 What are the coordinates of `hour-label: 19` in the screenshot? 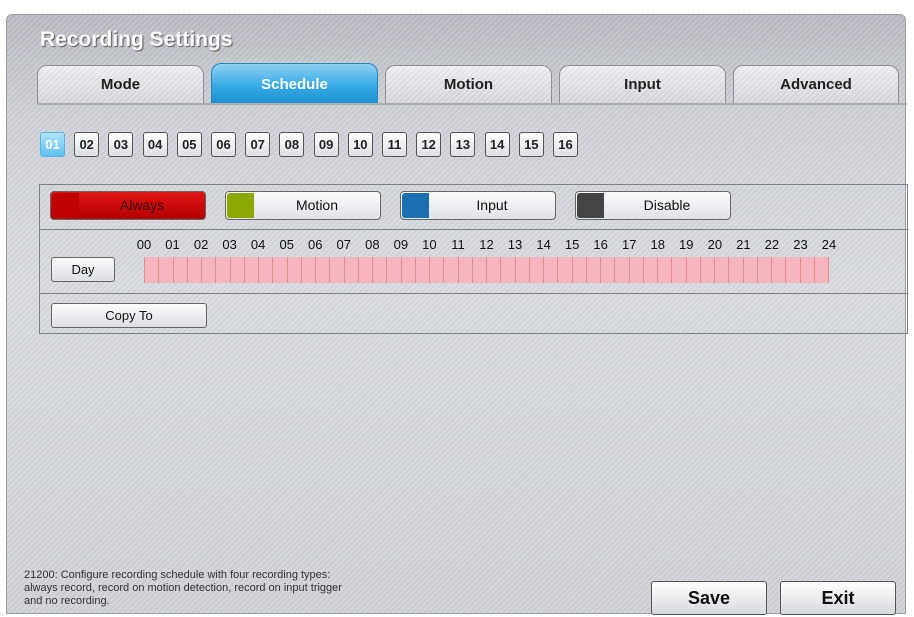 It's located at (686, 244).